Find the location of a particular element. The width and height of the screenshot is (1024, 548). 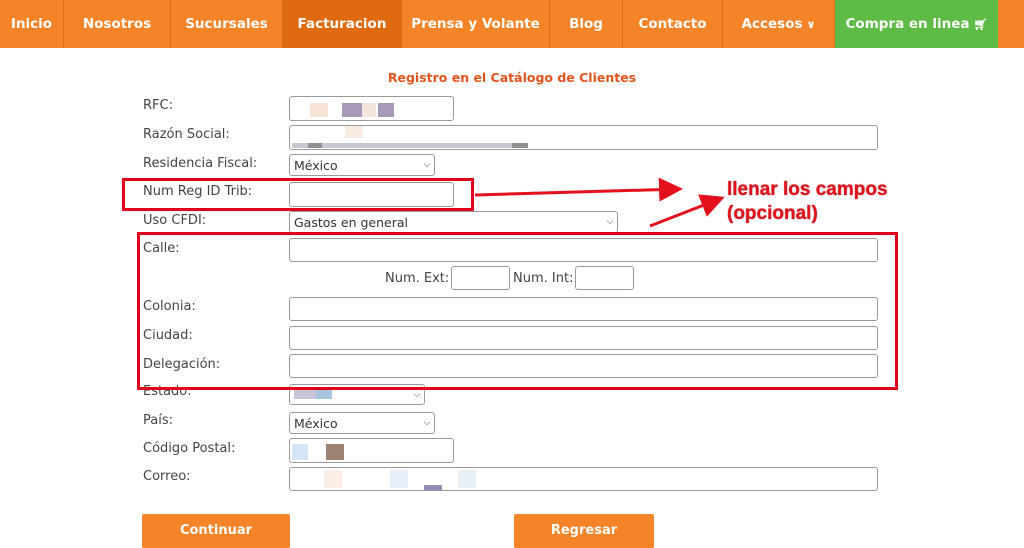

regresar-button: Regresar is located at coordinates (584, 531).